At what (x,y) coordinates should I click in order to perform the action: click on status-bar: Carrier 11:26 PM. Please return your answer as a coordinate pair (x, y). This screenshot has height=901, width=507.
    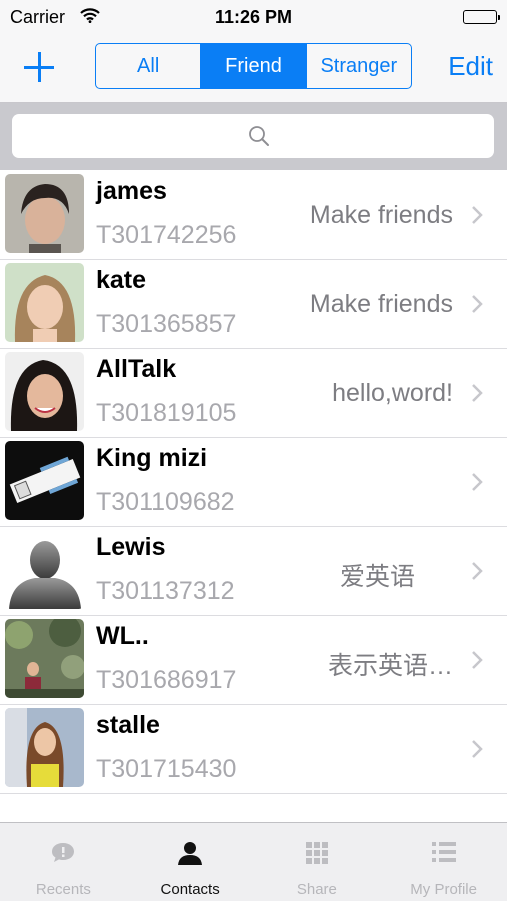
    Looking at the image, I should click on (253, 17).